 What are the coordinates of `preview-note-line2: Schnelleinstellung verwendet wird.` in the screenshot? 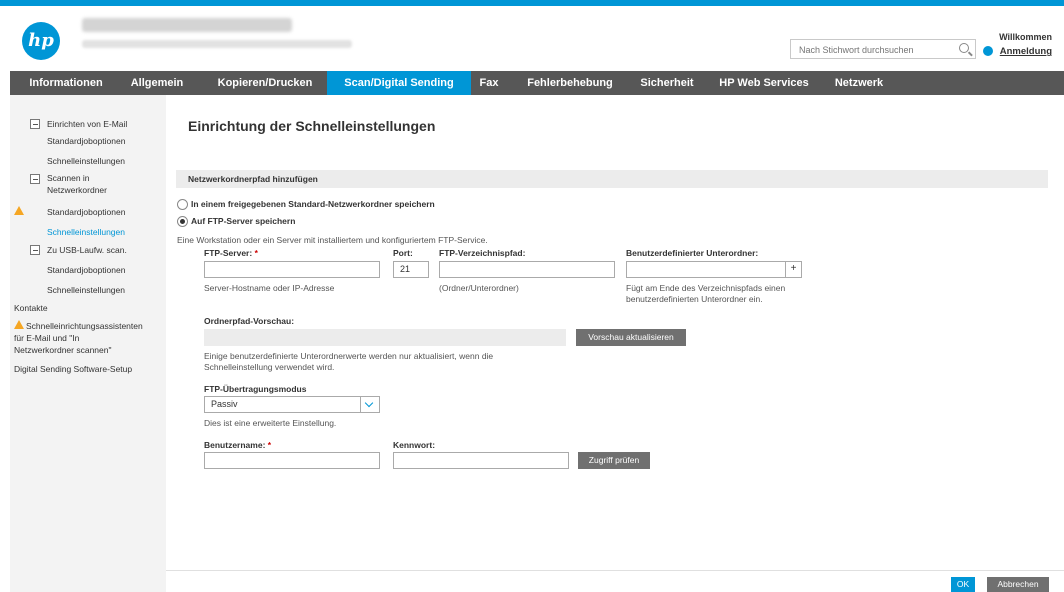 It's located at (269, 367).